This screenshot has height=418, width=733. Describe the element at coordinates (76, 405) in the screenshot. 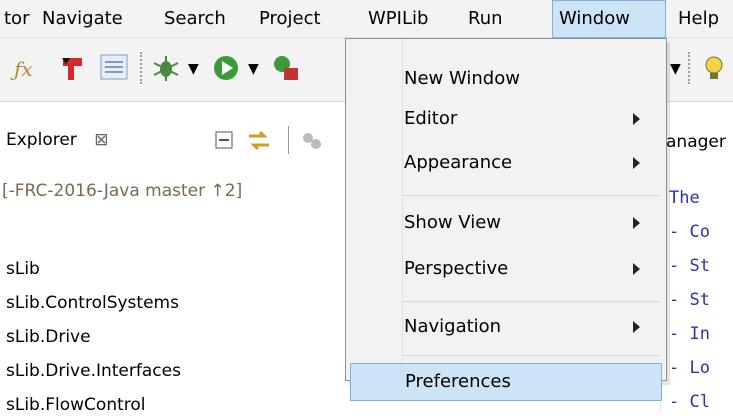

I see `tree-row: sLib.FlowControl` at that location.